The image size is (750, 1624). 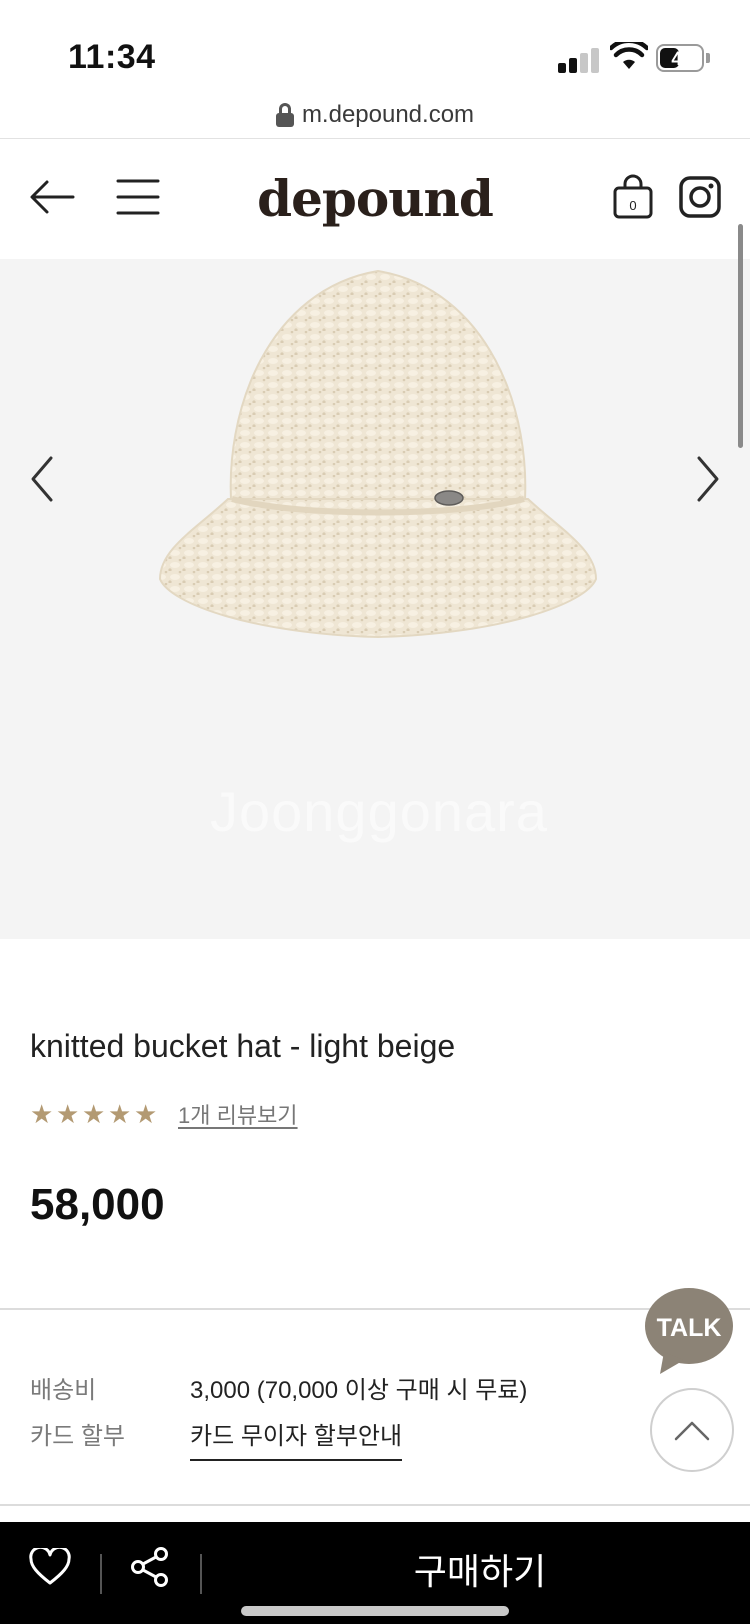 What do you see at coordinates (284, 115) in the screenshot?
I see `lock-icon` at bounding box center [284, 115].